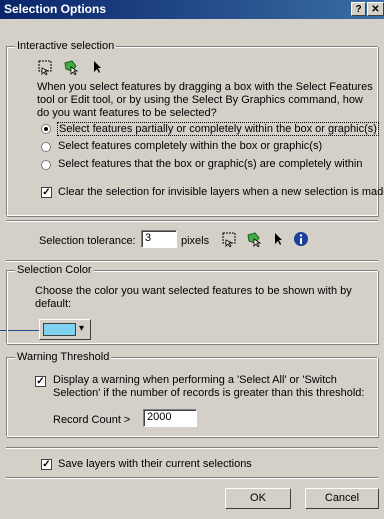 The width and height of the screenshot is (384, 519). What do you see at coordinates (87, 241) in the screenshot?
I see `selection-tolerance-label: Selection tolerance:` at bounding box center [87, 241].